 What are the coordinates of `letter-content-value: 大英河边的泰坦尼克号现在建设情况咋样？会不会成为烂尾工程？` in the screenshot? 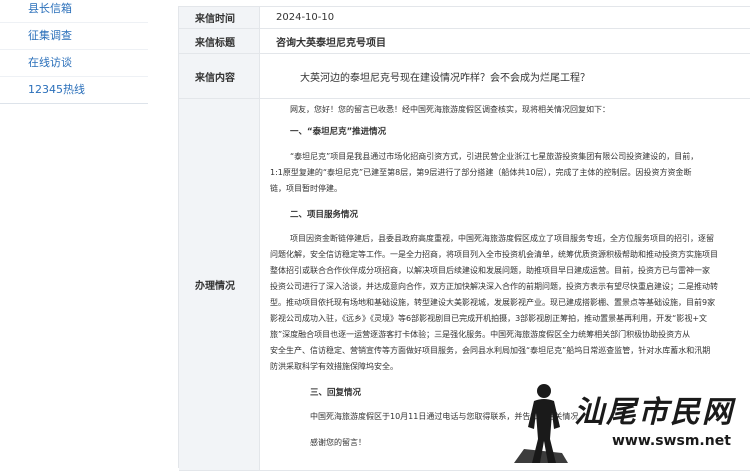 It's located at (445, 78).